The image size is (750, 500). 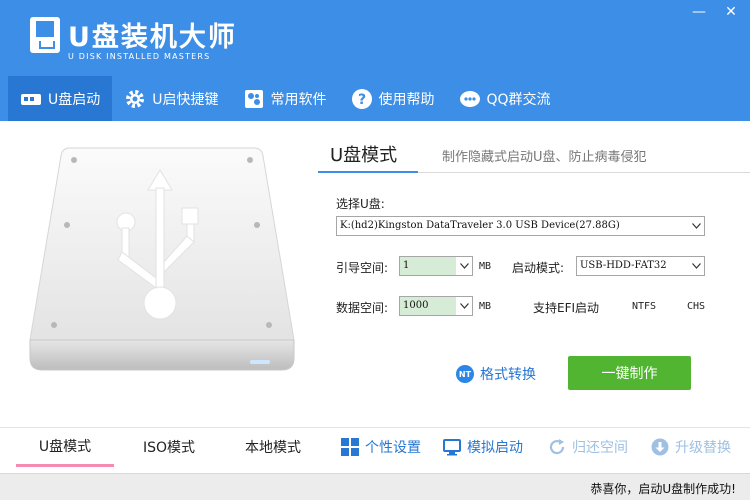 I want to click on format-convert-link: NT 格式转换, so click(x=496, y=374).